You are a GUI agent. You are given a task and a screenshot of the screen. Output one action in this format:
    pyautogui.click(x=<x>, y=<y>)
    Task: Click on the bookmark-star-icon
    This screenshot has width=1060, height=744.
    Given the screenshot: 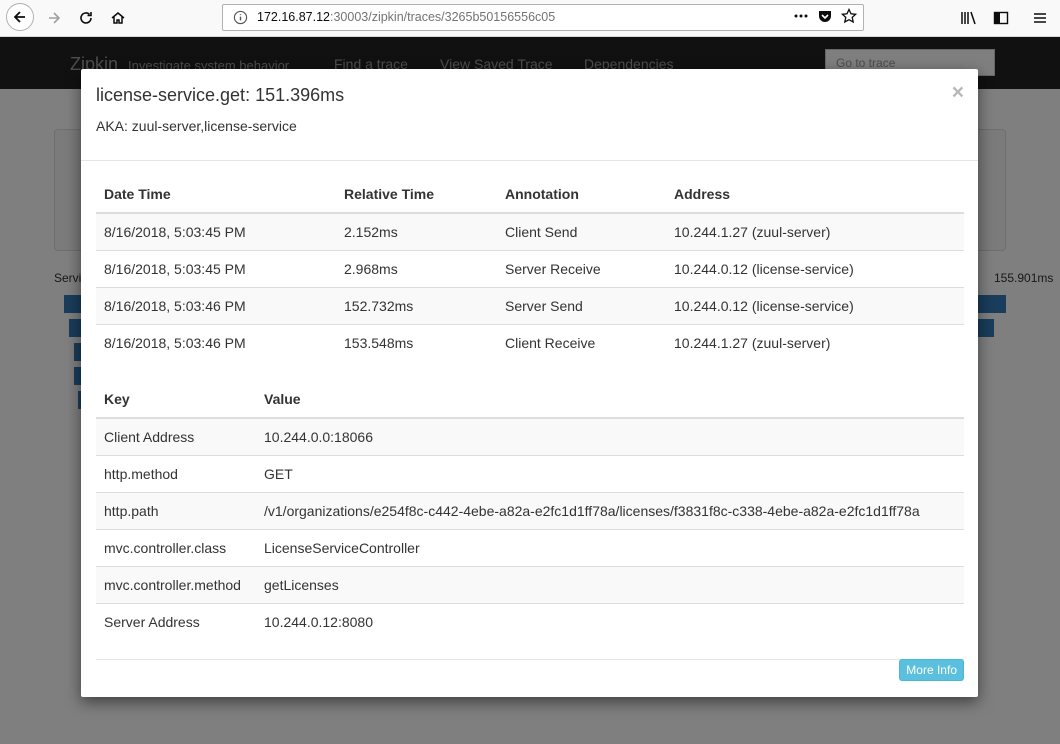 What is the action you would take?
    pyautogui.click(x=849, y=18)
    